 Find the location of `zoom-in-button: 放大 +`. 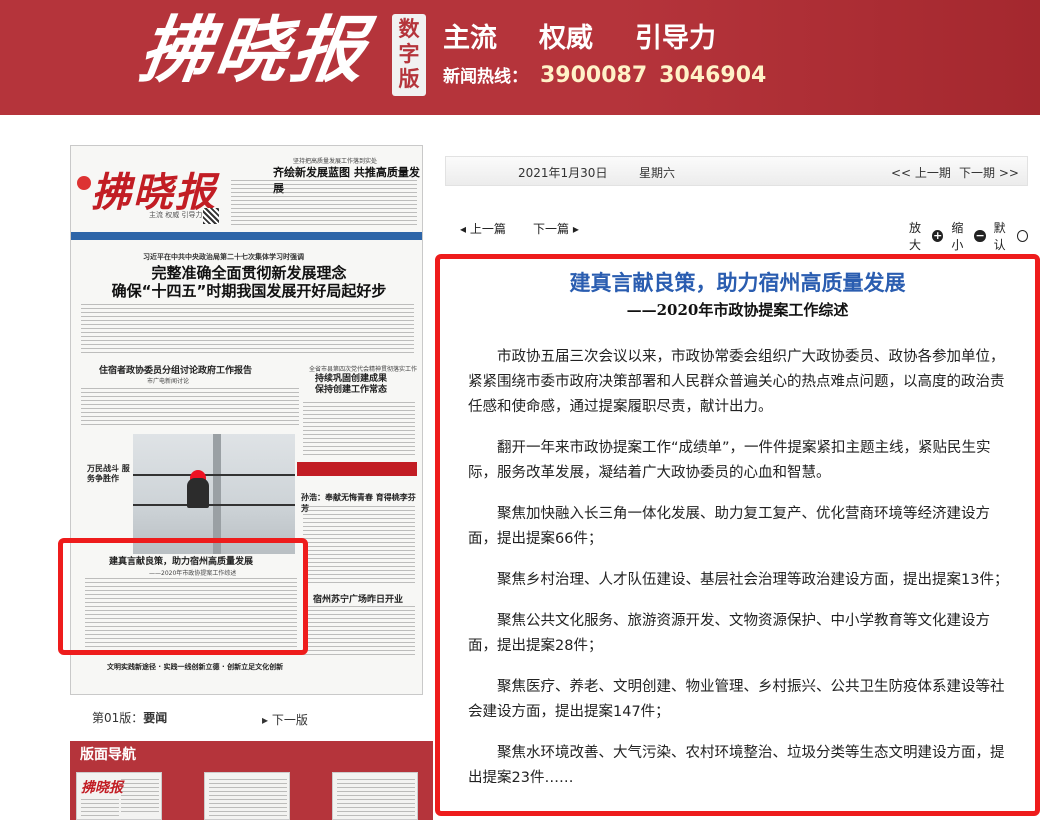

zoom-in-button: 放大 + is located at coordinates (926, 236).